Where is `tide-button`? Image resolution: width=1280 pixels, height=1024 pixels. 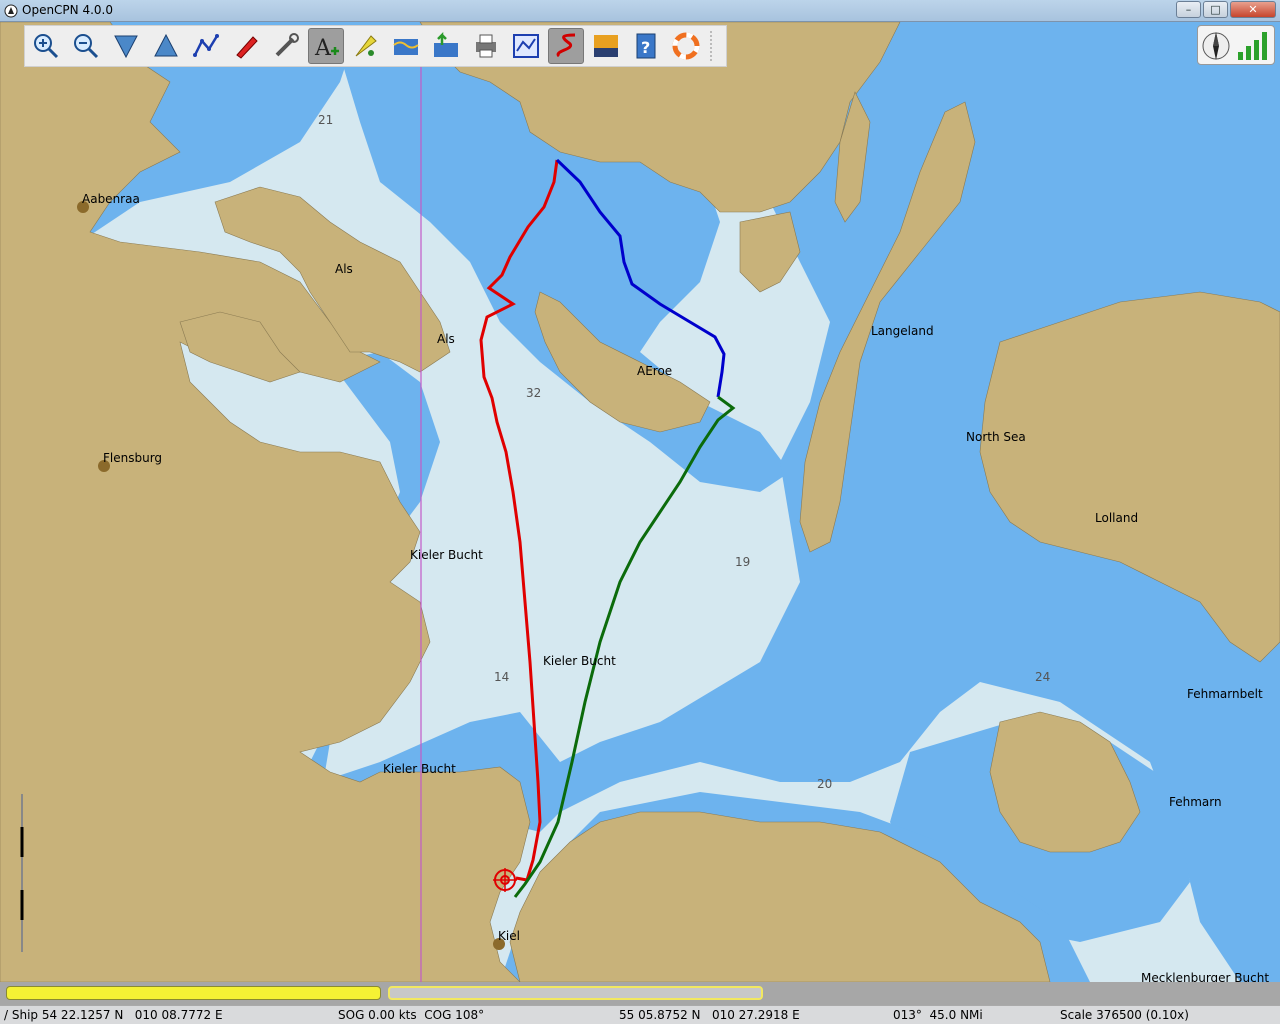 tide-button is located at coordinates (406, 46).